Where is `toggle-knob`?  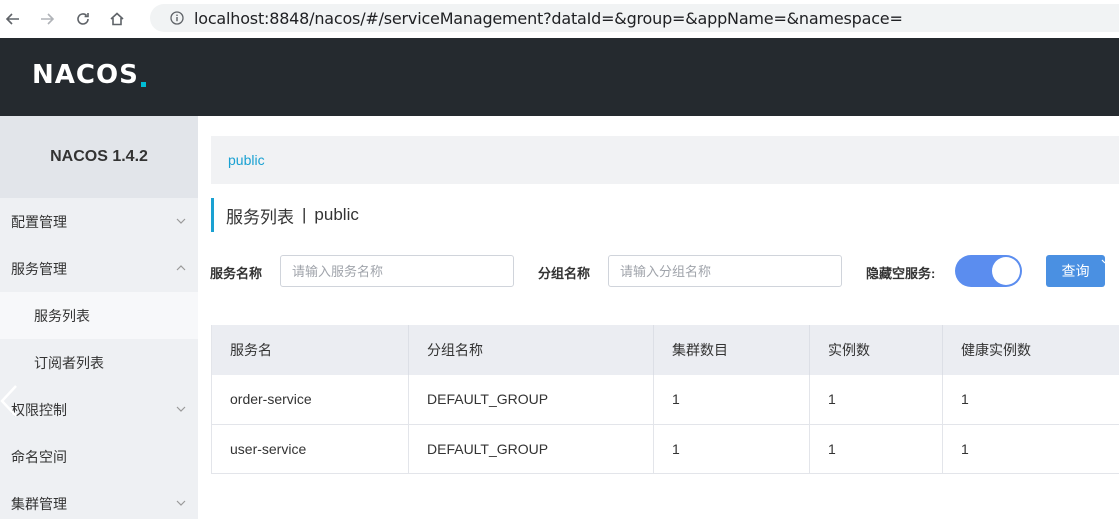
toggle-knob is located at coordinates (1006, 271).